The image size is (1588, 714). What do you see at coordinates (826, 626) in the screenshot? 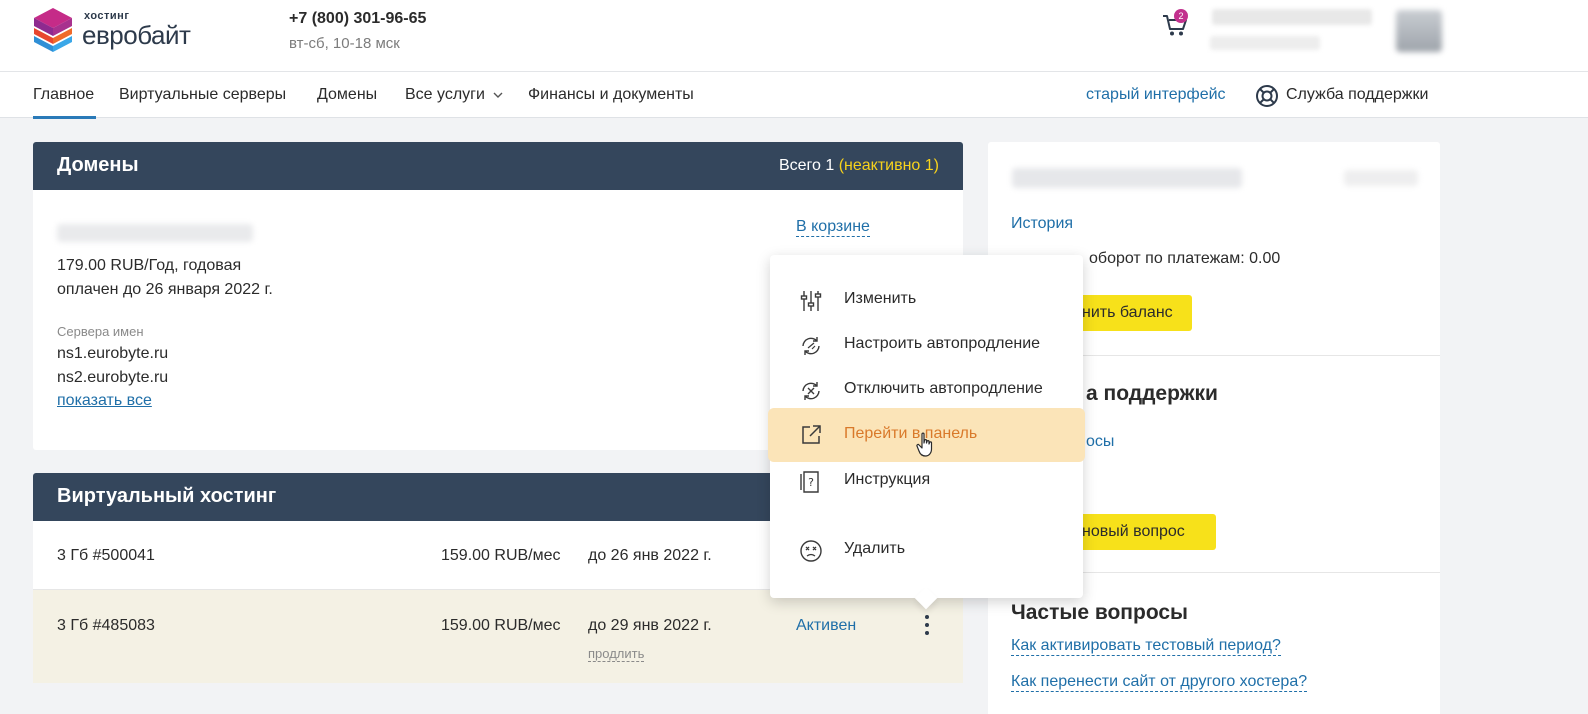
I see `status-badge: Активен` at bounding box center [826, 626].